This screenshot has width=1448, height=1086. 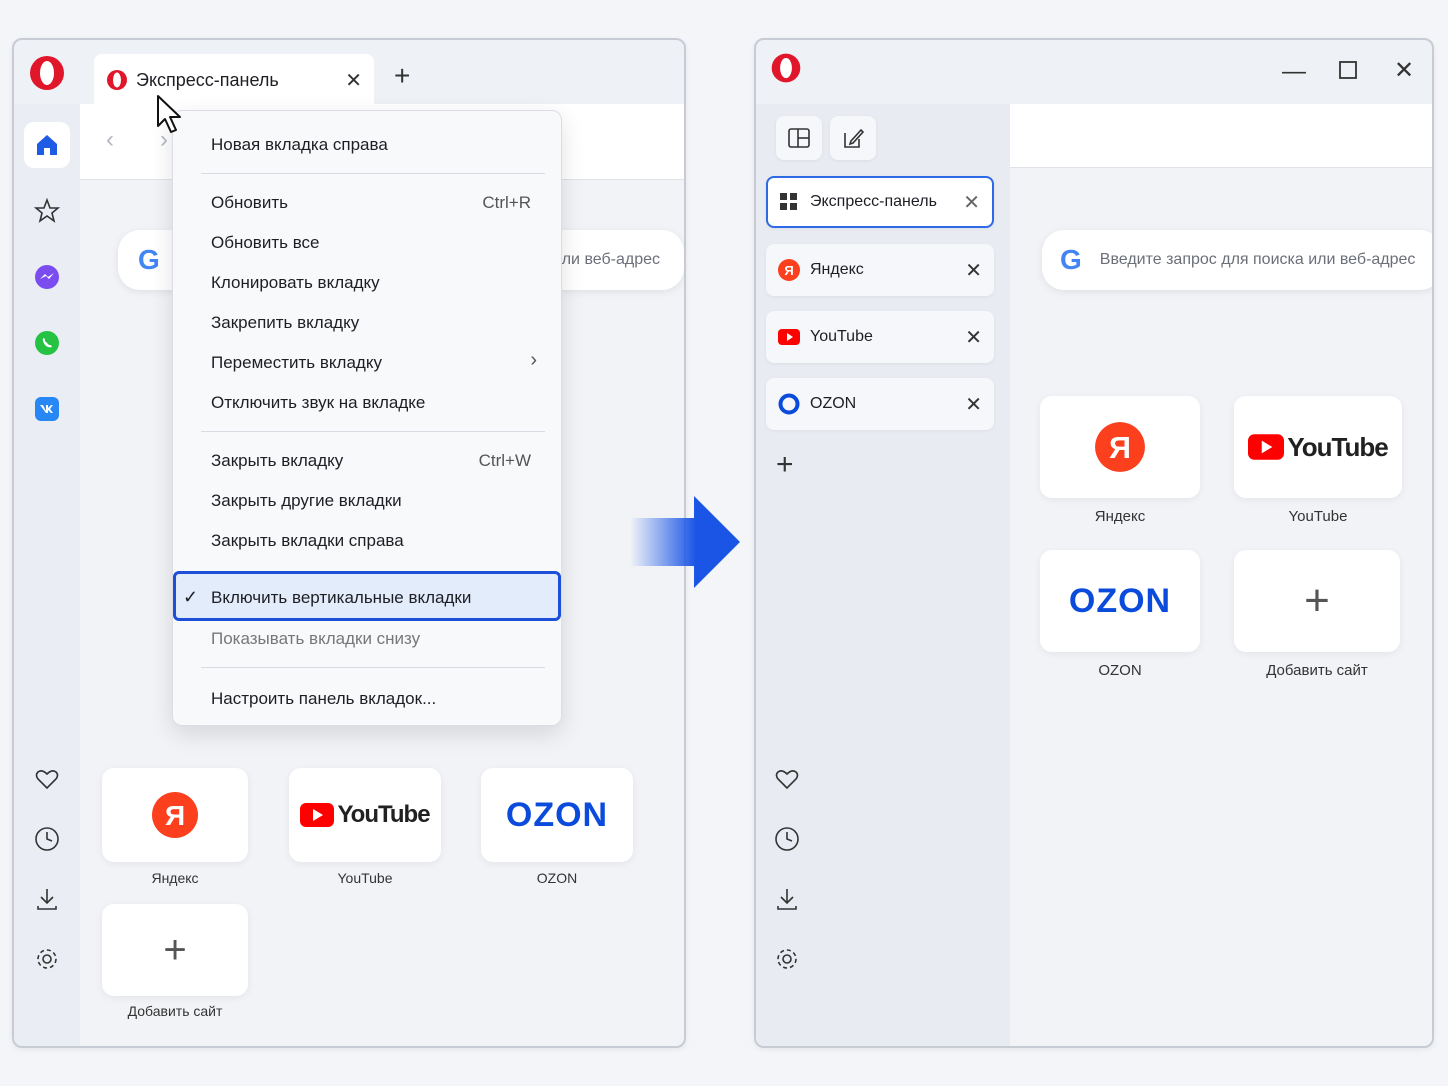 What do you see at coordinates (191, 597) in the screenshot?
I see `checkmark-icon: ✓` at bounding box center [191, 597].